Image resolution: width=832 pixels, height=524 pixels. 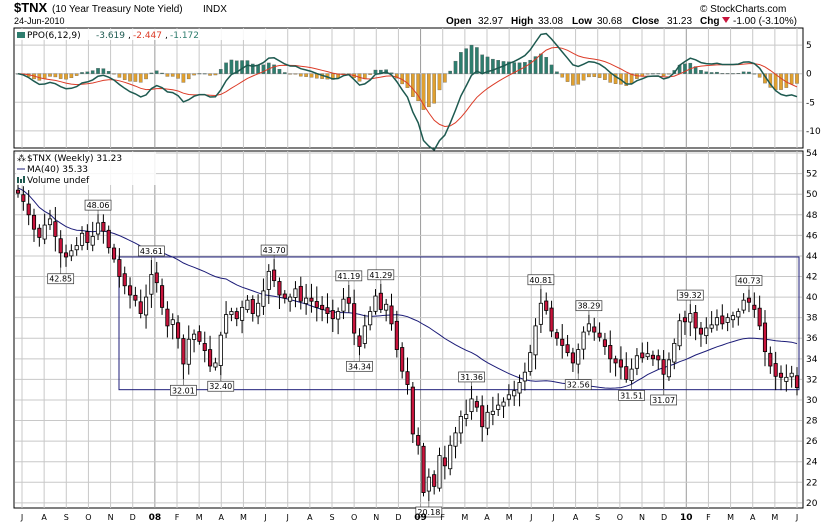 I want to click on svg-text: 39.32, so click(x=690, y=295).